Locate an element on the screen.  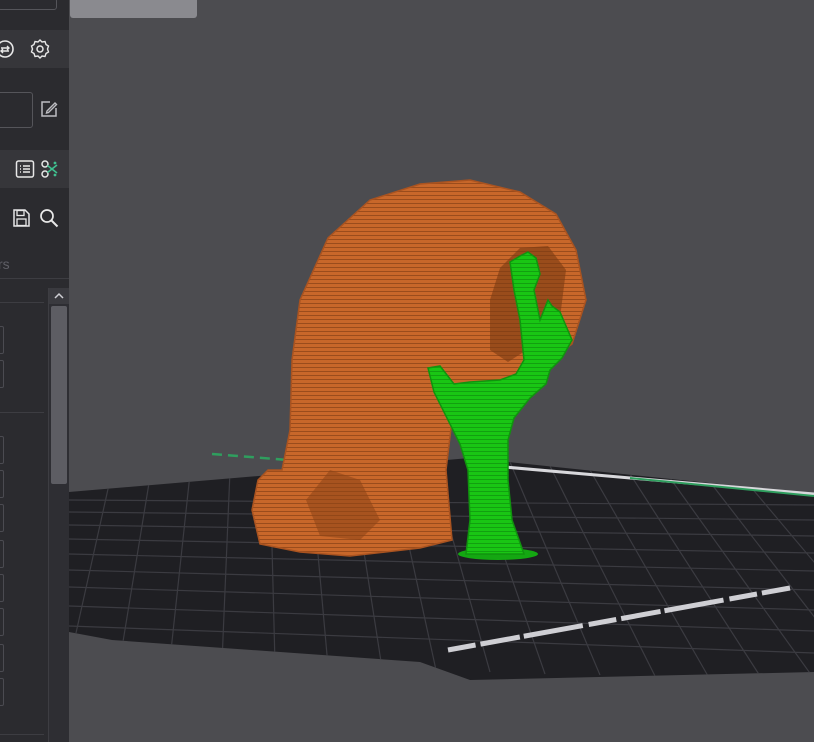
scroll-thumb is located at coordinates (59, 395).